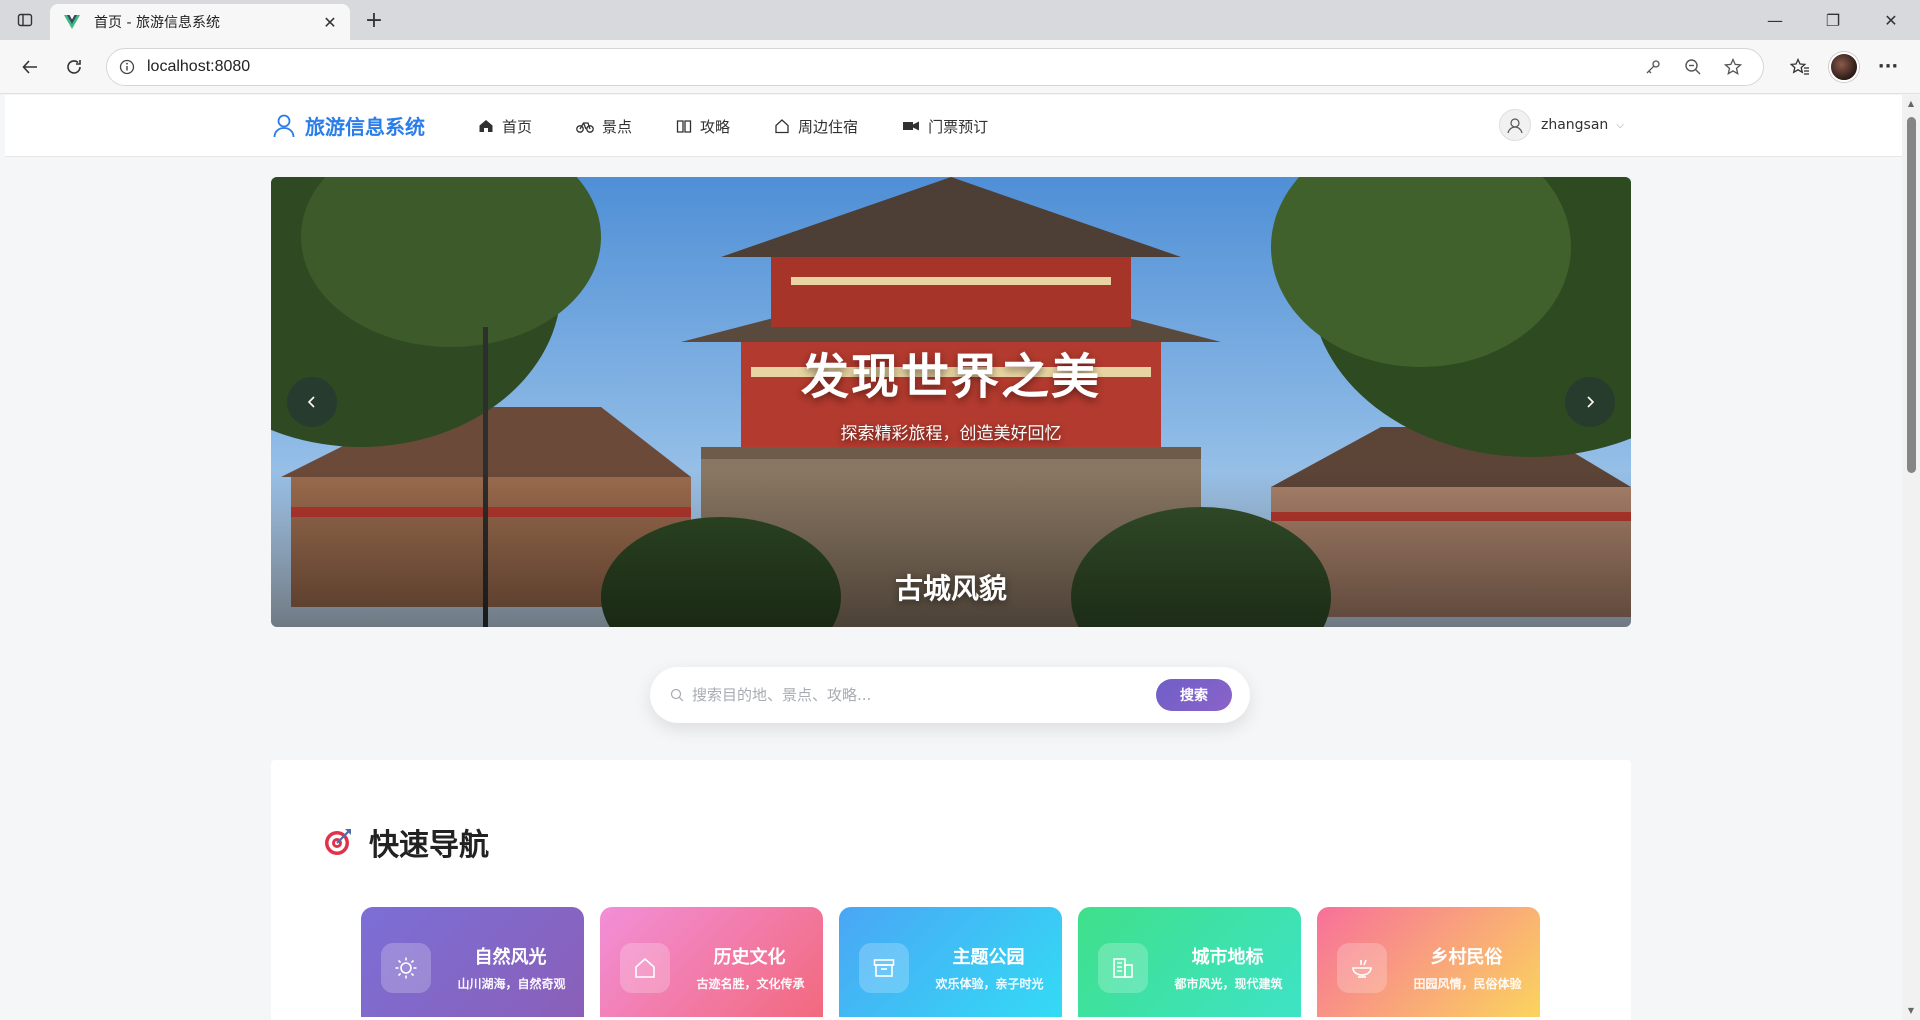  I want to click on tab-actions-button, so click(25, 20).